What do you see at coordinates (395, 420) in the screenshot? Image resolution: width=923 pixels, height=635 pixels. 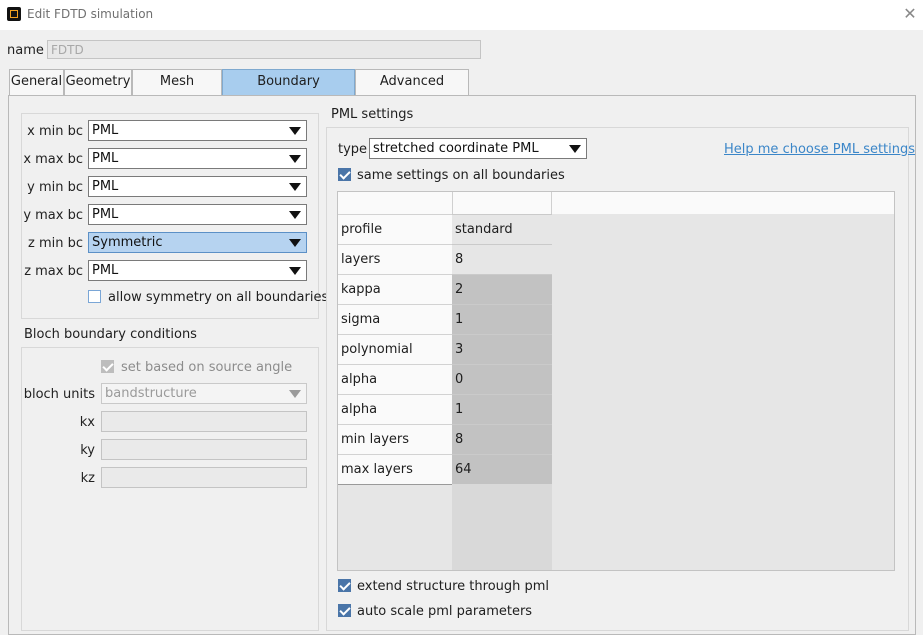 I see `pml-param-name: alpha polynomial` at bounding box center [395, 420].